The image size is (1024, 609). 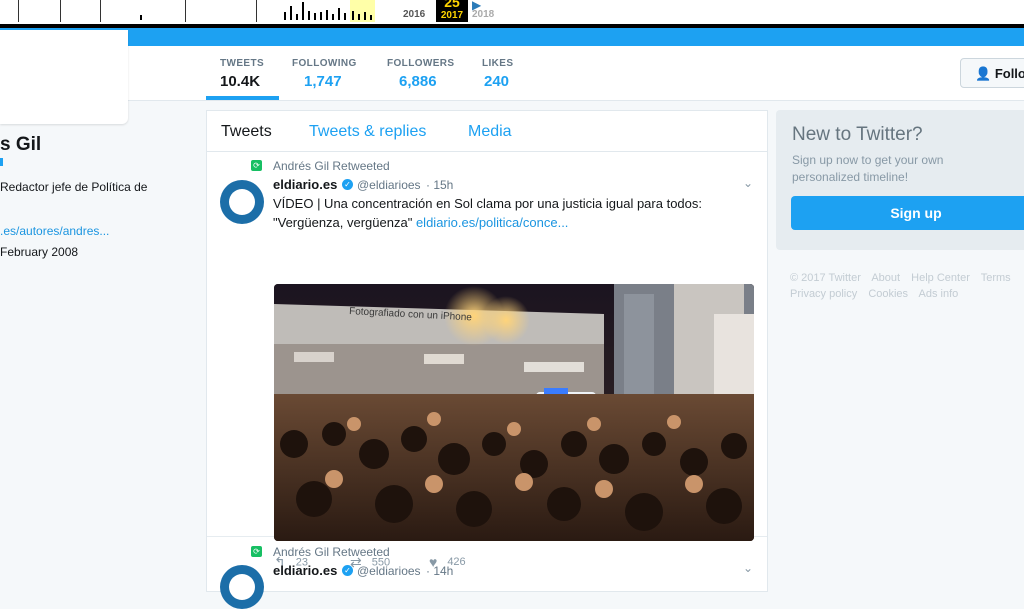 I want to click on active-stat-indicator, so click(x=242, y=98).